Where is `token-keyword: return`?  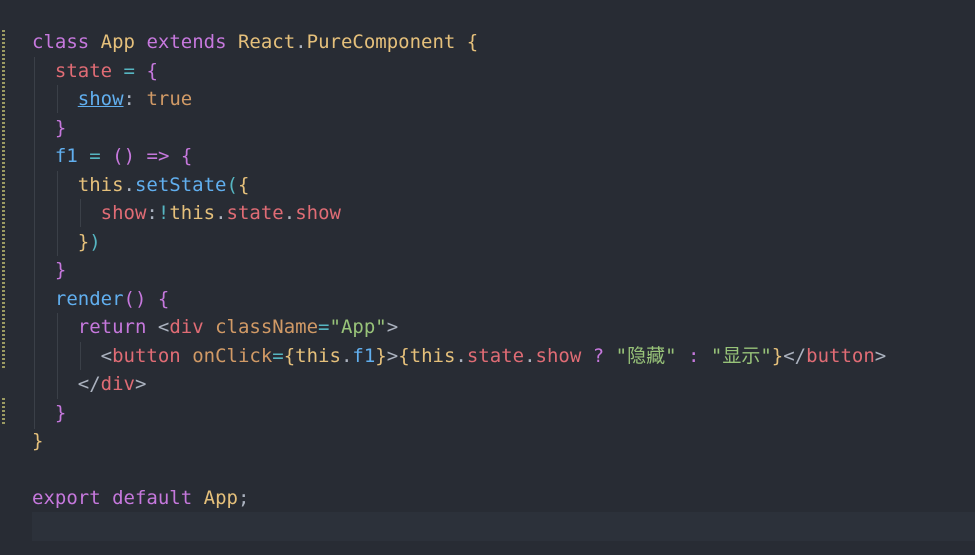 token-keyword: return is located at coordinates (112, 327).